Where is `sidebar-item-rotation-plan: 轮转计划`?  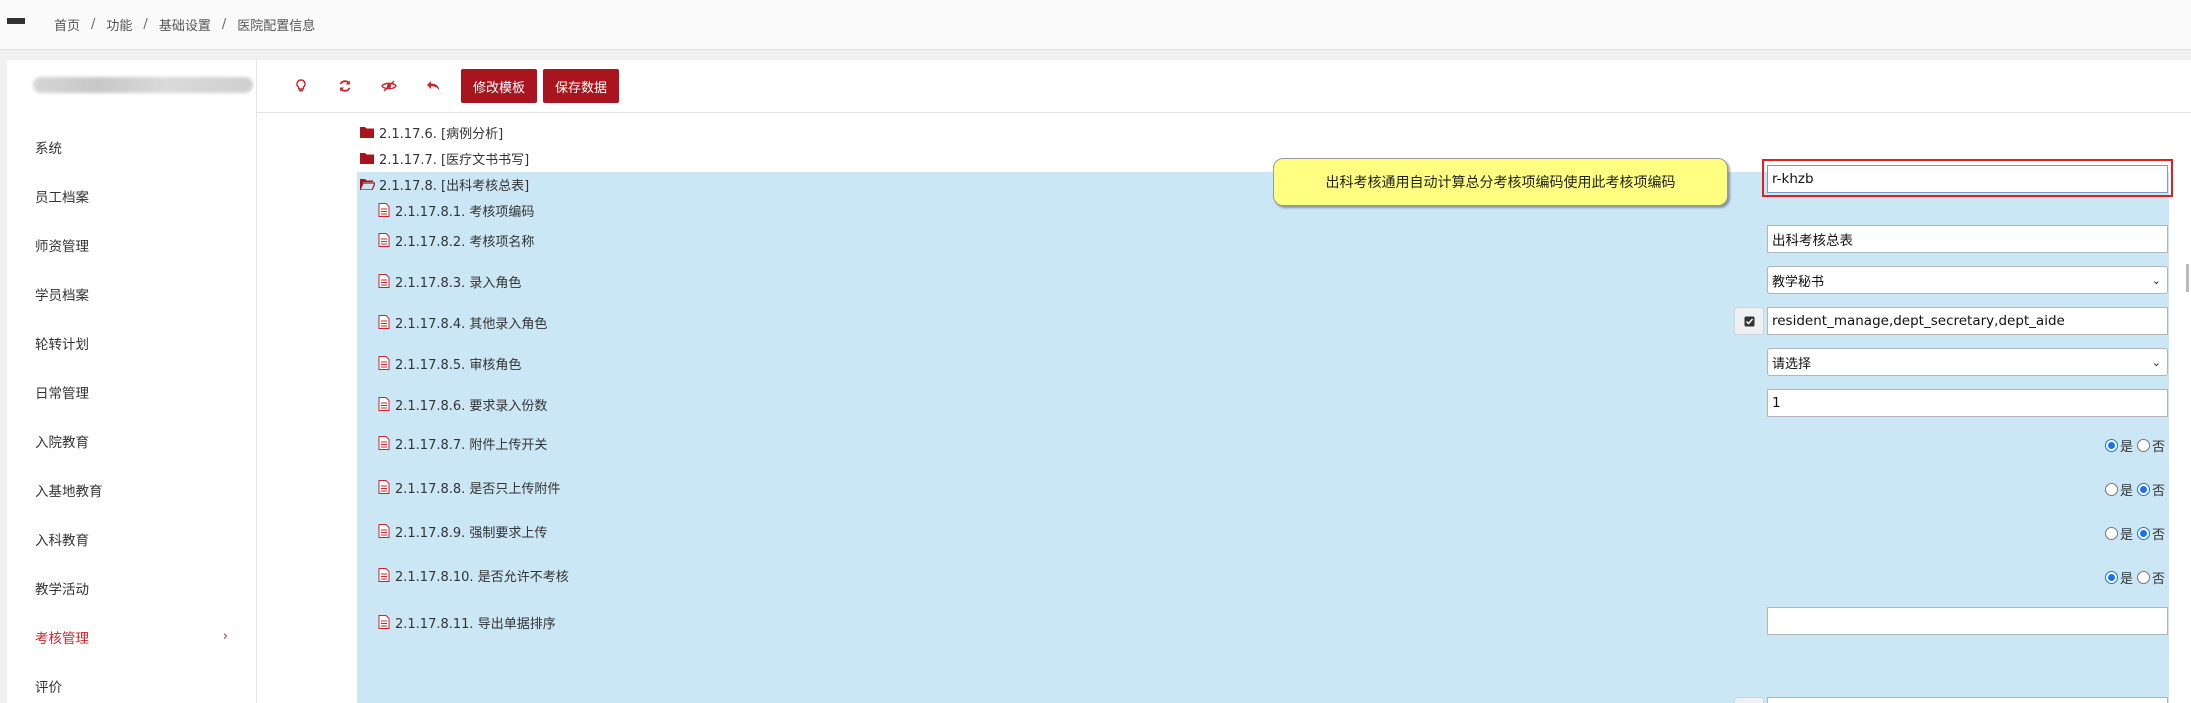 sidebar-item-rotation-plan: 轮转计划 is located at coordinates (131, 342).